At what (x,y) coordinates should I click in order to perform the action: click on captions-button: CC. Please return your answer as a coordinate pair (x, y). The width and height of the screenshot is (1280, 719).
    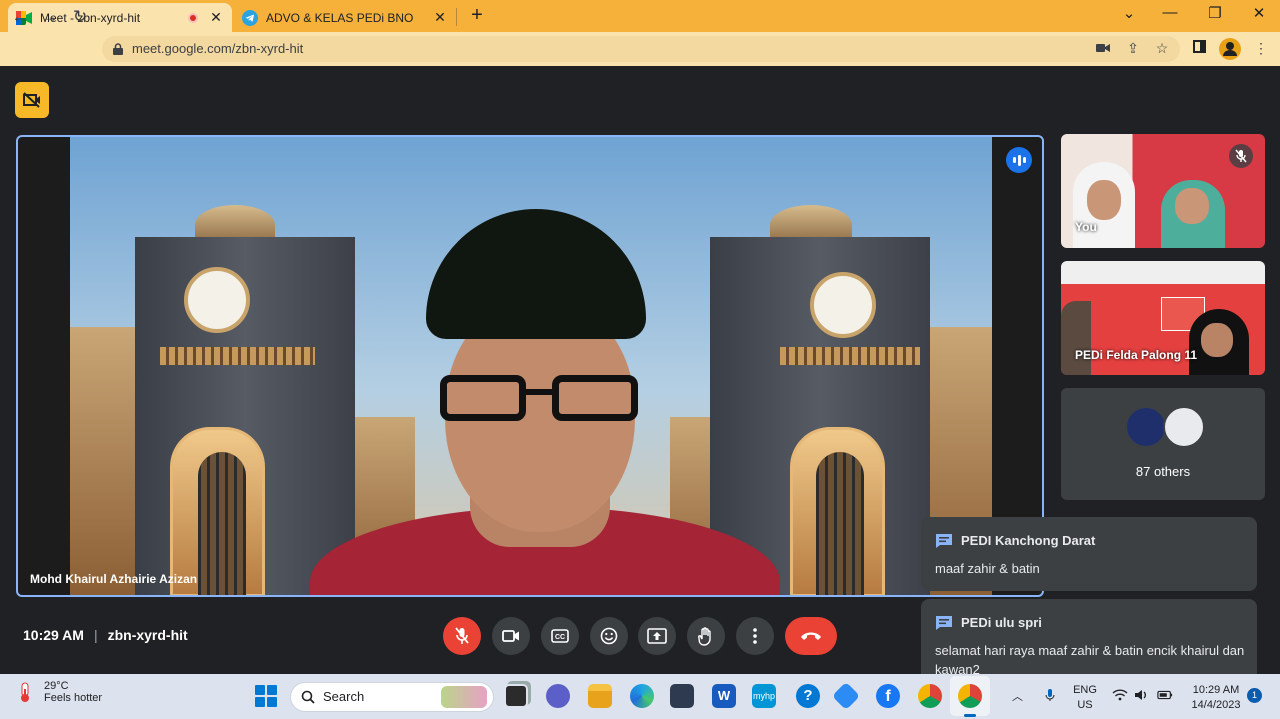
    Looking at the image, I should click on (560, 636).